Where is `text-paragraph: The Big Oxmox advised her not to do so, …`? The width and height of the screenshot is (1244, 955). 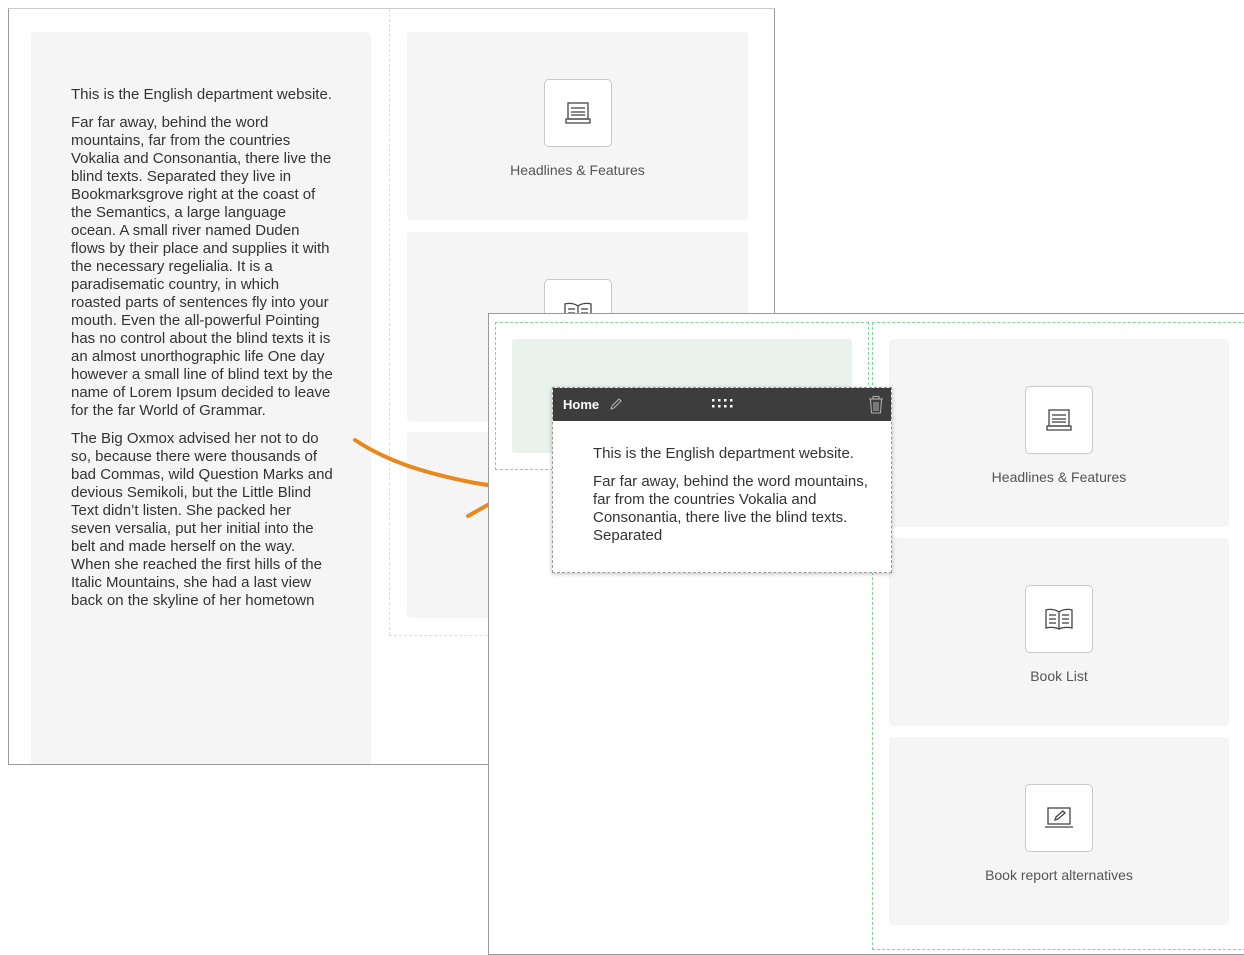
text-paragraph: The Big Oxmox advised her not to do so, … is located at coordinates (202, 519).